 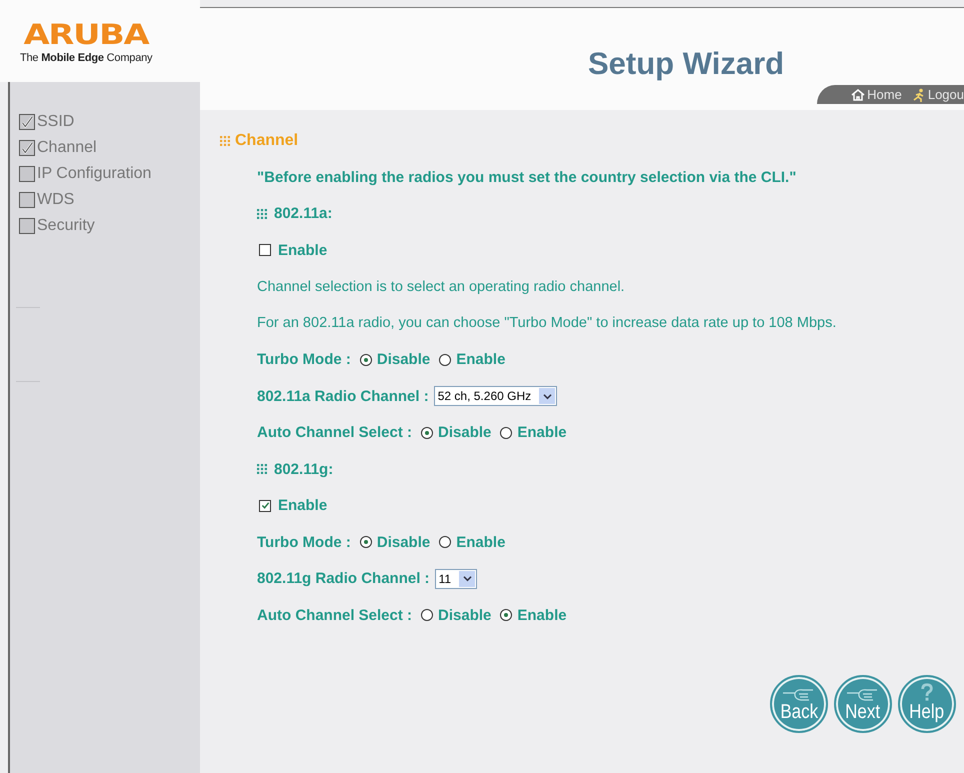 What do you see at coordinates (496, 396) in the screenshot?
I see `channel-dropdown: 52 ch, 5.260 GHz` at bounding box center [496, 396].